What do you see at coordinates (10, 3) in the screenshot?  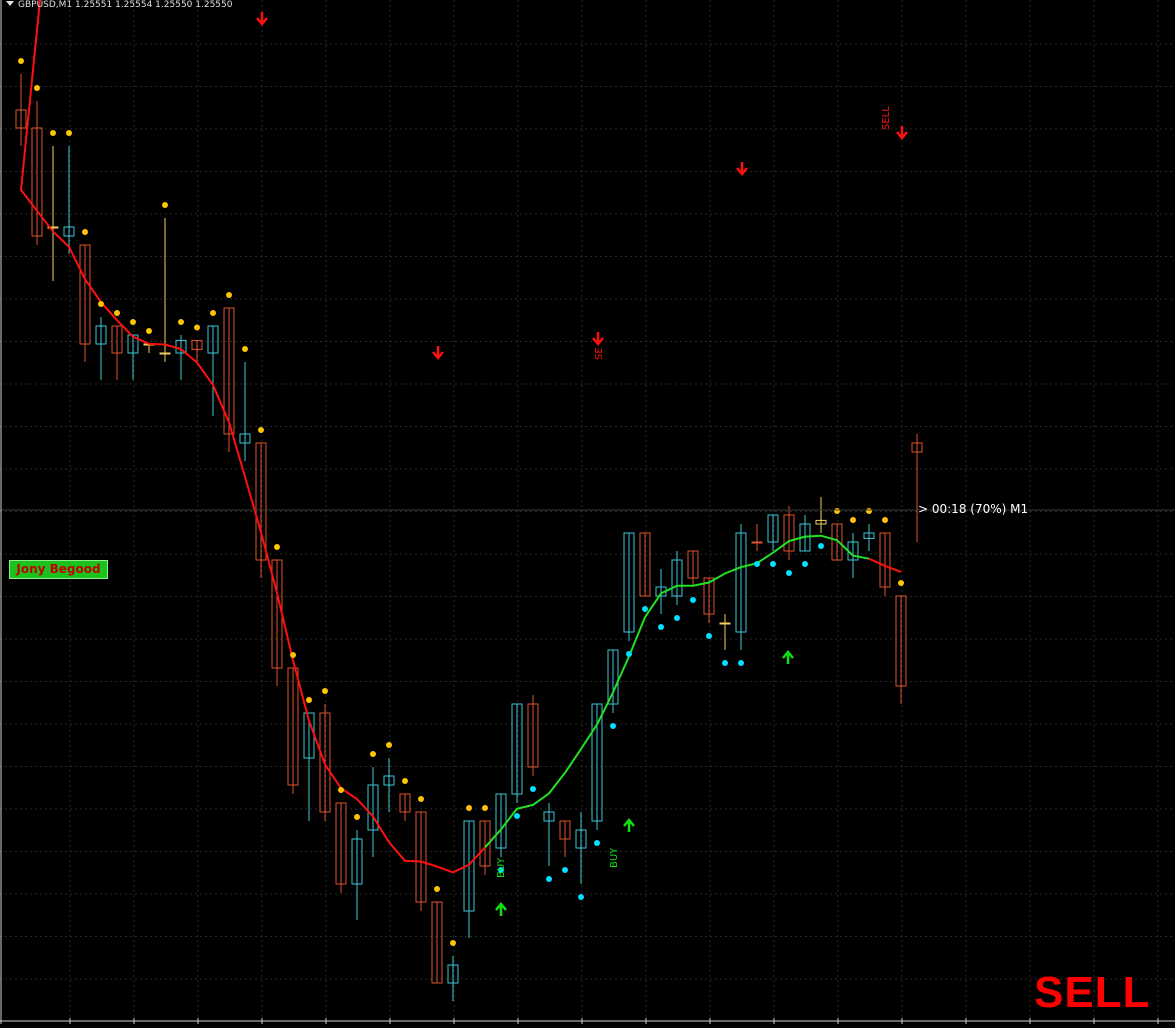 I see `chevron-down-icon` at bounding box center [10, 3].